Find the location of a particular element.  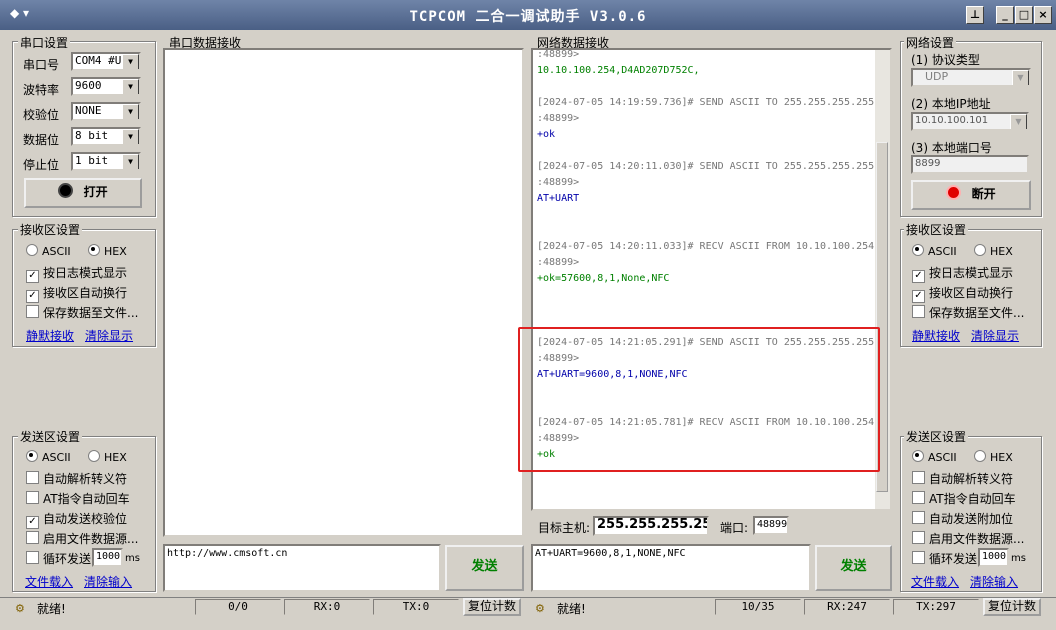

left-at-auto-cr-checkbox: AT指令自动回车 is located at coordinates (78, 498).